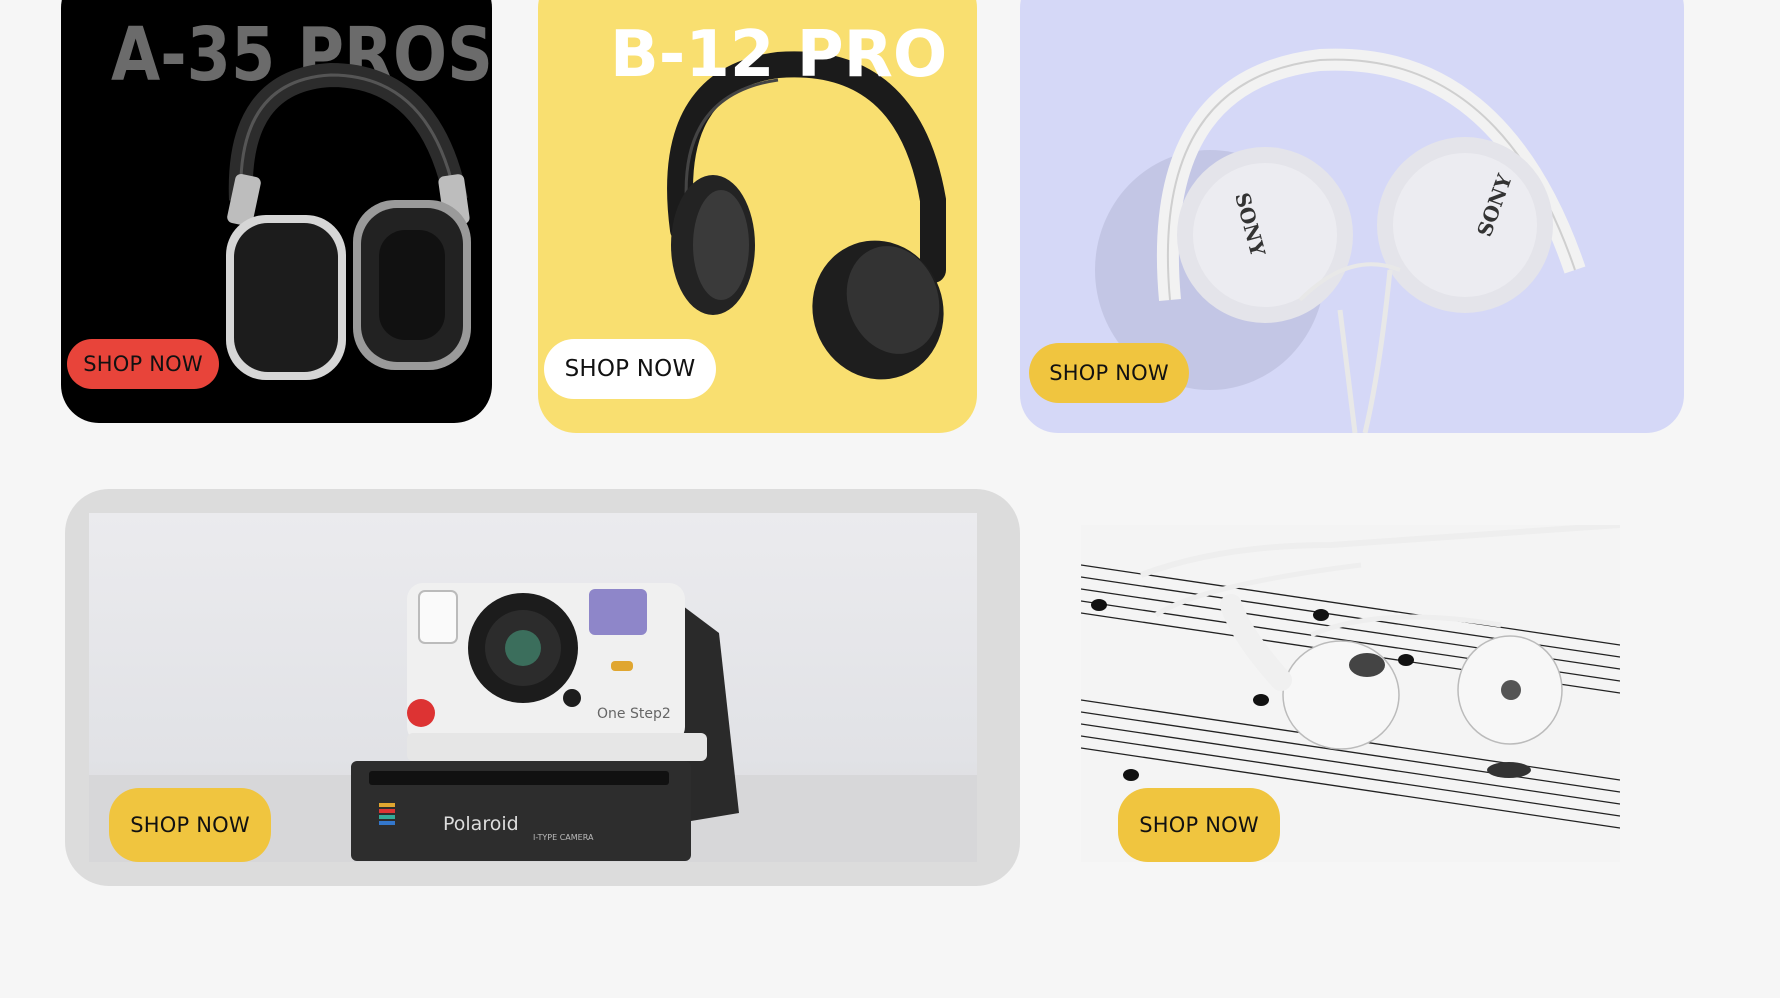 The width and height of the screenshot is (1780, 998). I want to click on product-card-a35: A-35 PROS SHOP NOW, so click(276, 211).